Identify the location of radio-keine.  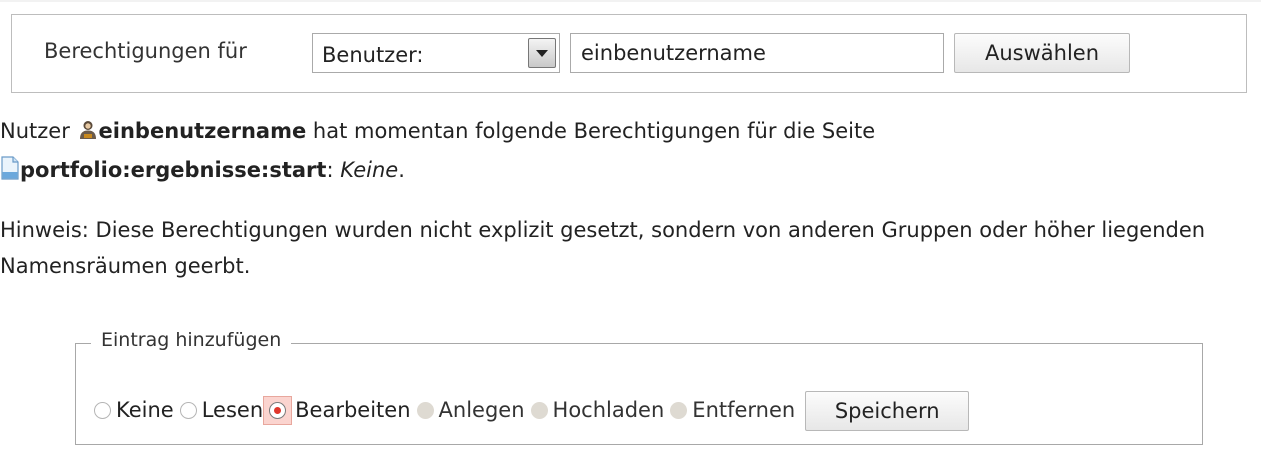
(102, 410).